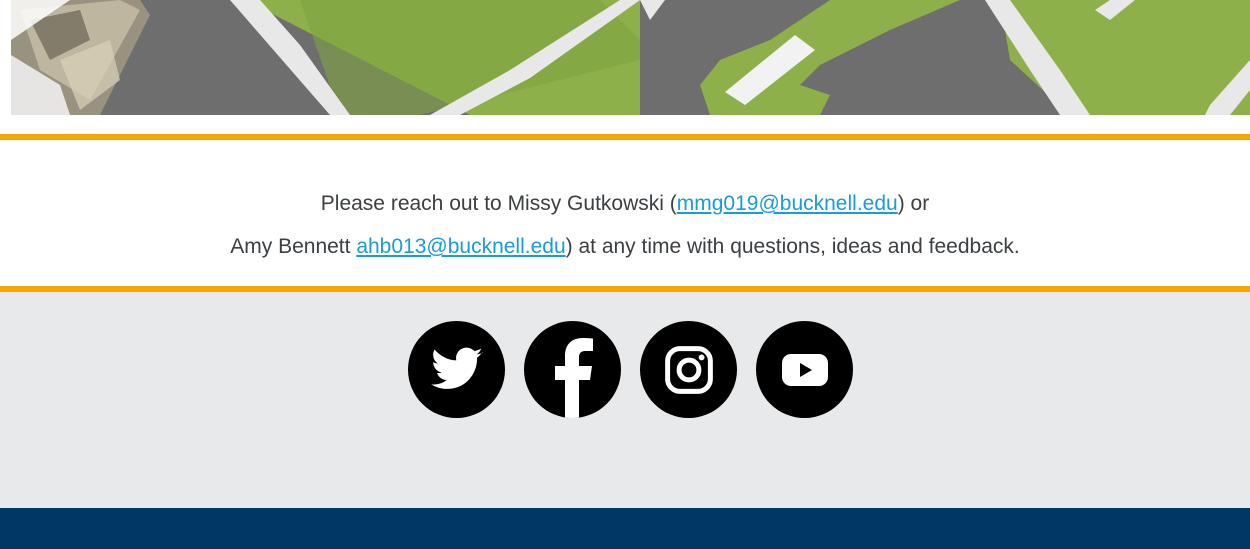 This screenshot has height=549, width=1250. I want to click on twitter-icon, so click(456, 368).